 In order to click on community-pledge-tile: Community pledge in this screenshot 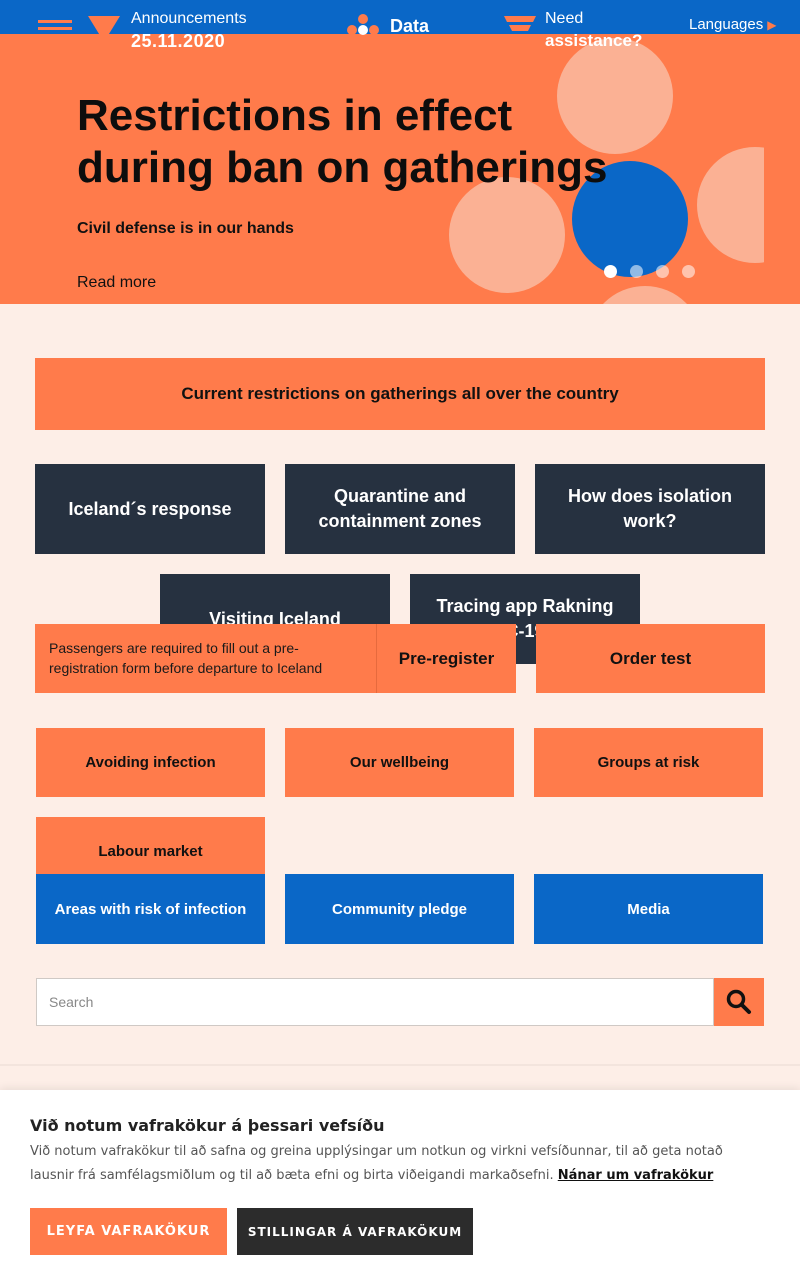, I will do `click(399, 909)`.